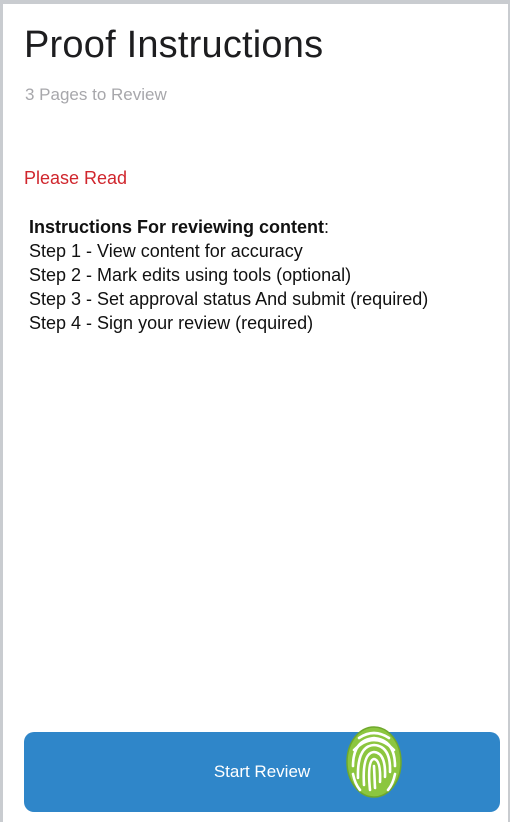 The height and width of the screenshot is (822, 510). Describe the element at coordinates (174, 45) in the screenshot. I see `page-title: Proof Instructions` at that location.